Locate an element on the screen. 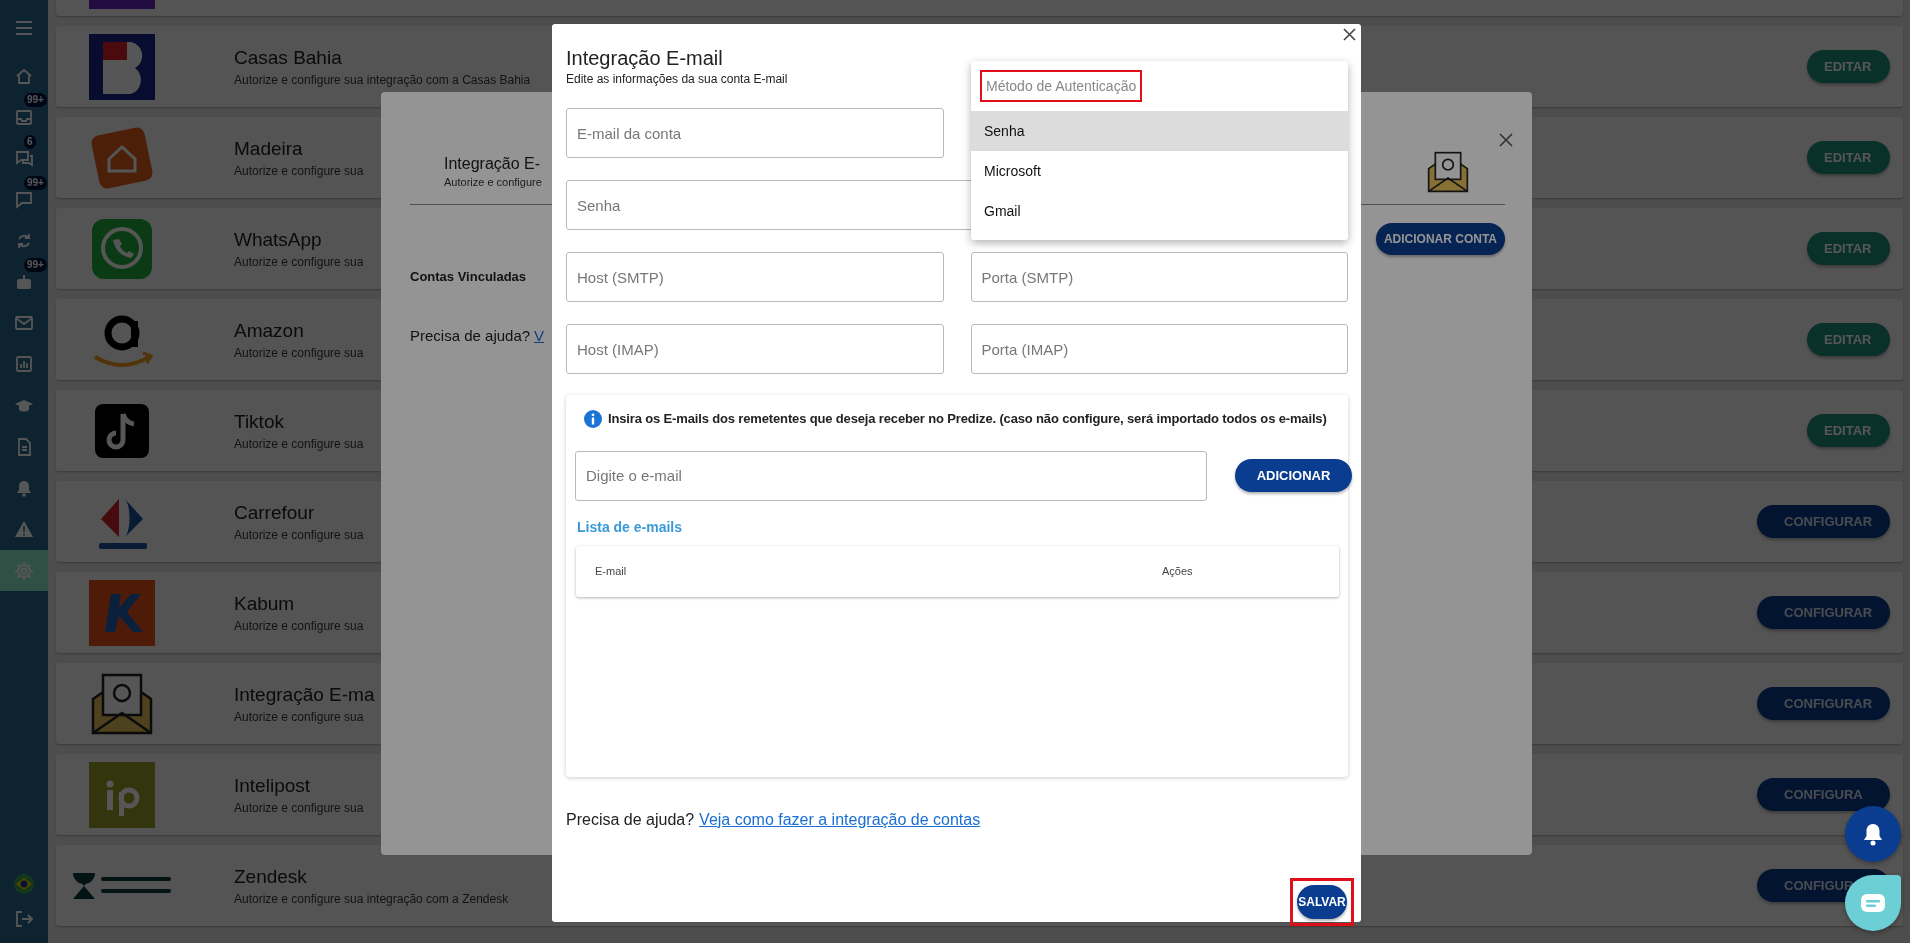 The width and height of the screenshot is (1910, 943). save-button: SALVAR is located at coordinates (1322, 902).